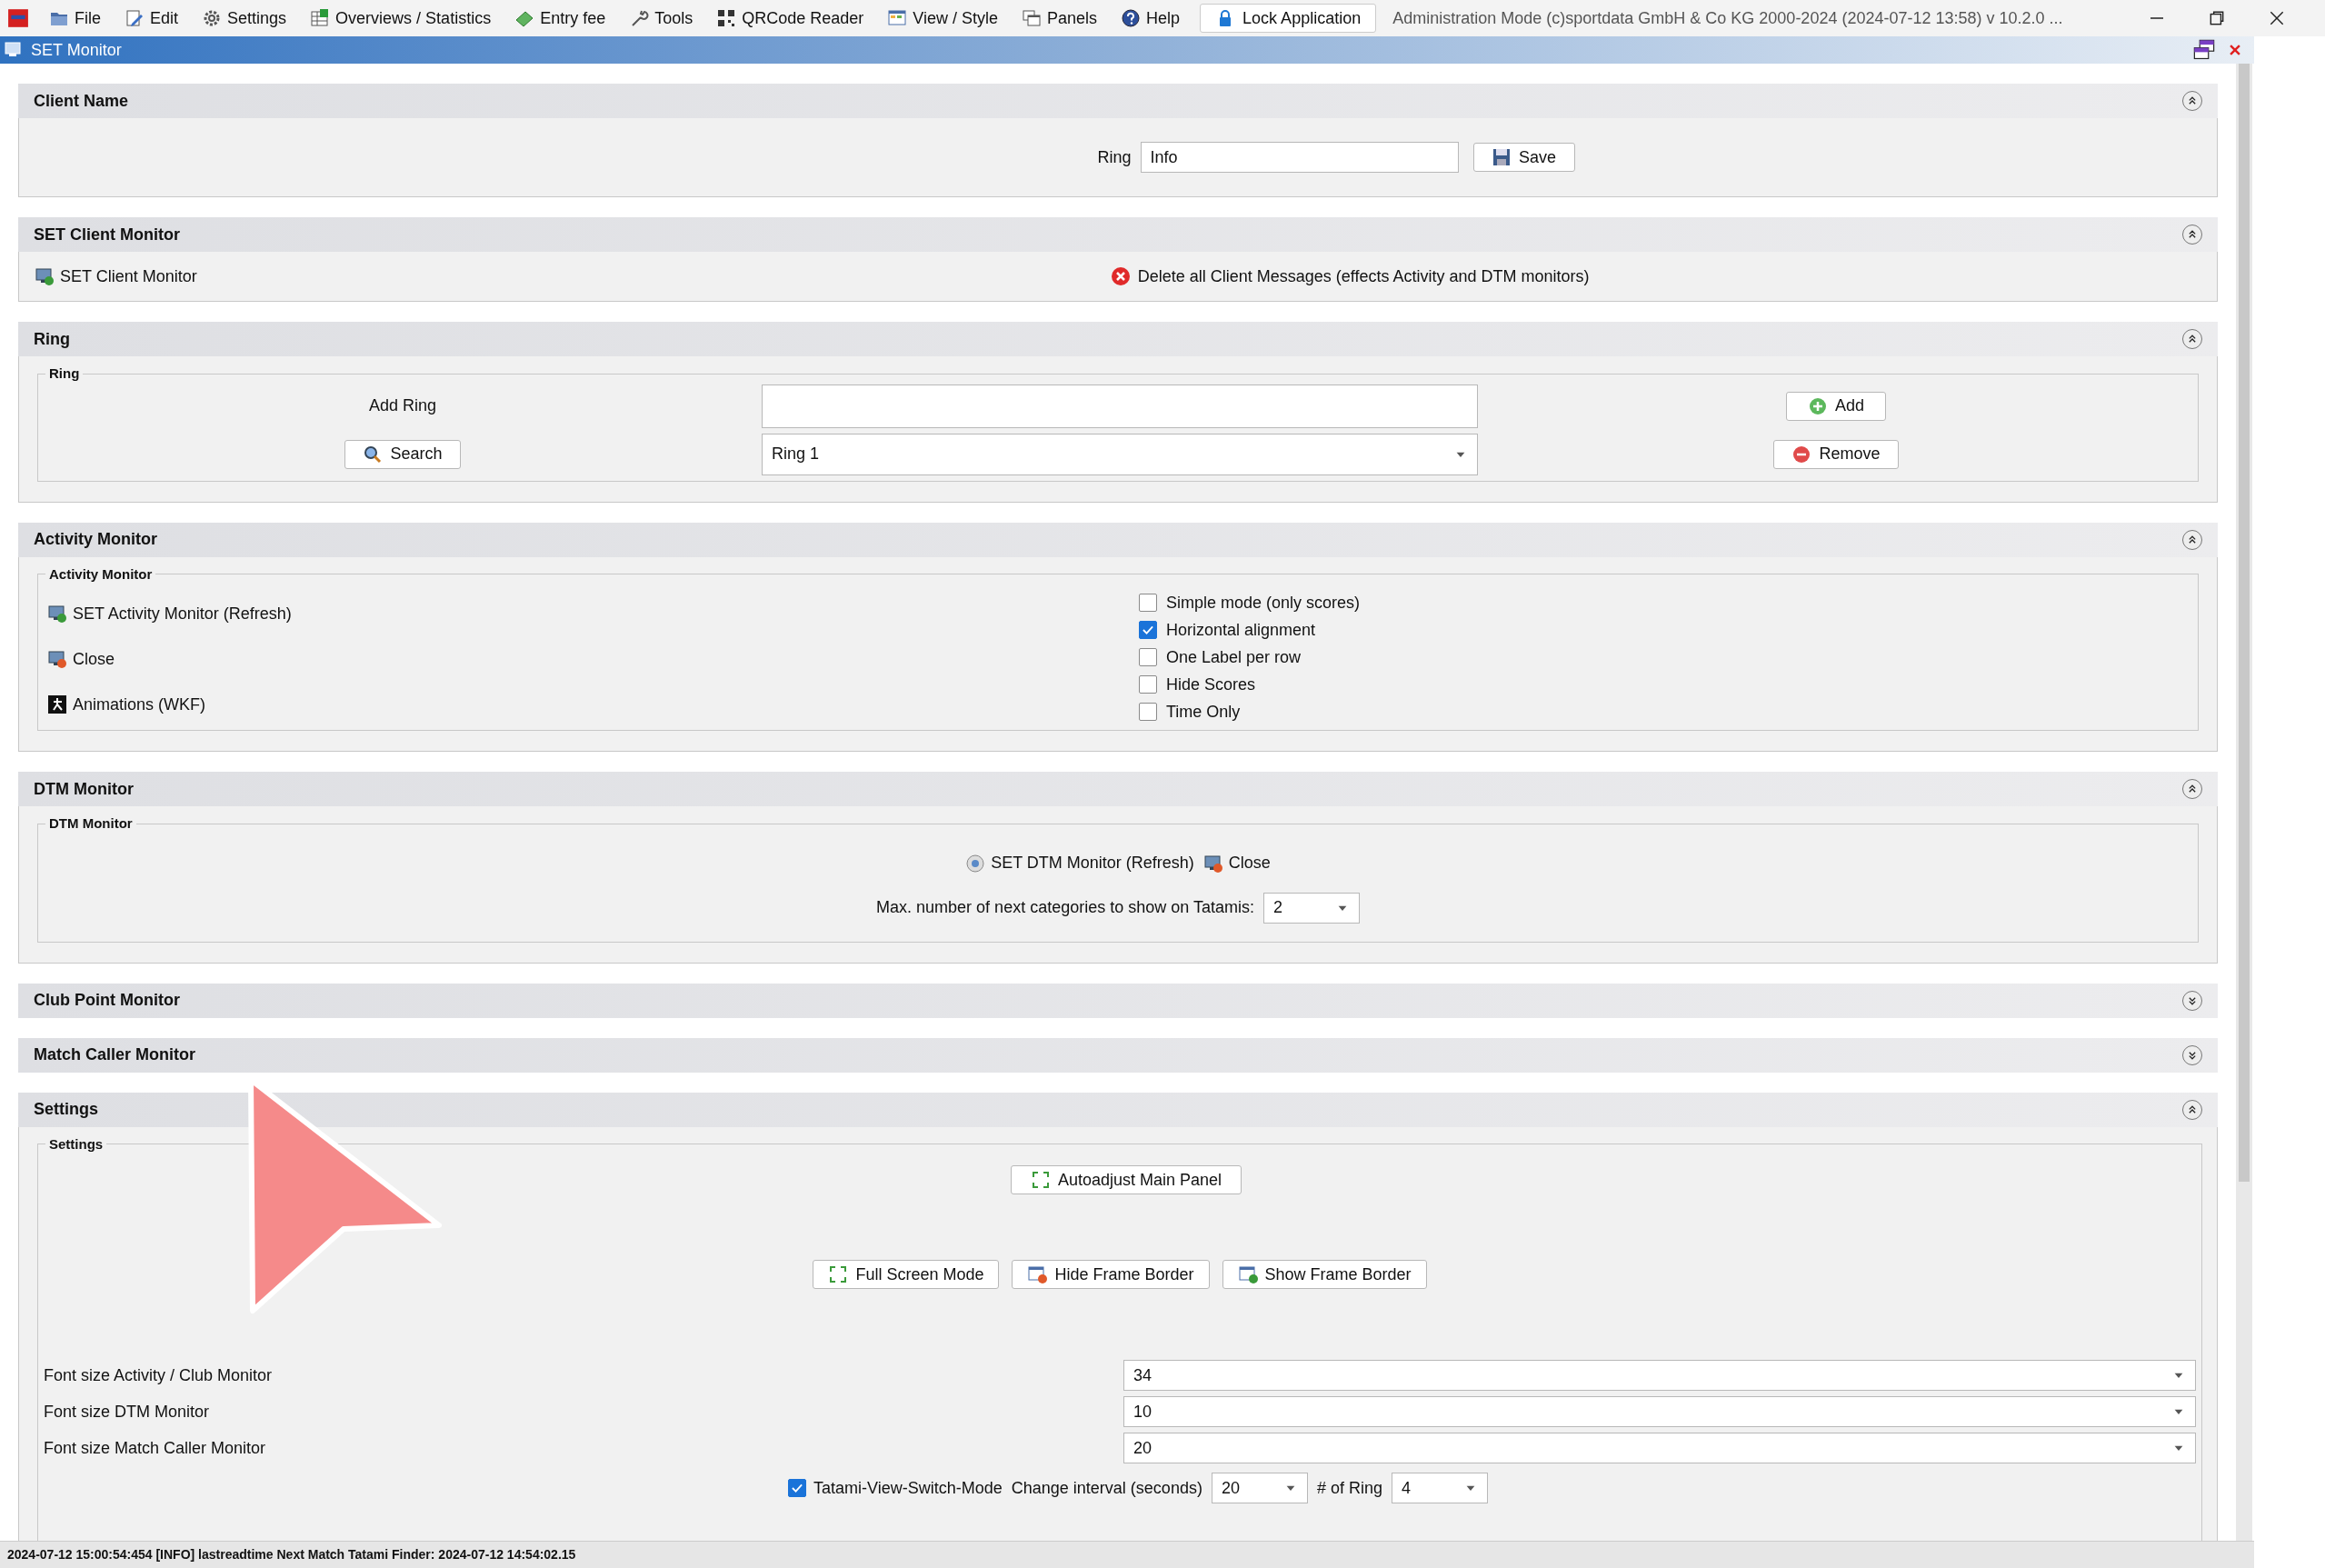 This screenshot has width=2325, height=1568. Describe the element at coordinates (1120, 276) in the screenshot. I see `error-icon` at that location.